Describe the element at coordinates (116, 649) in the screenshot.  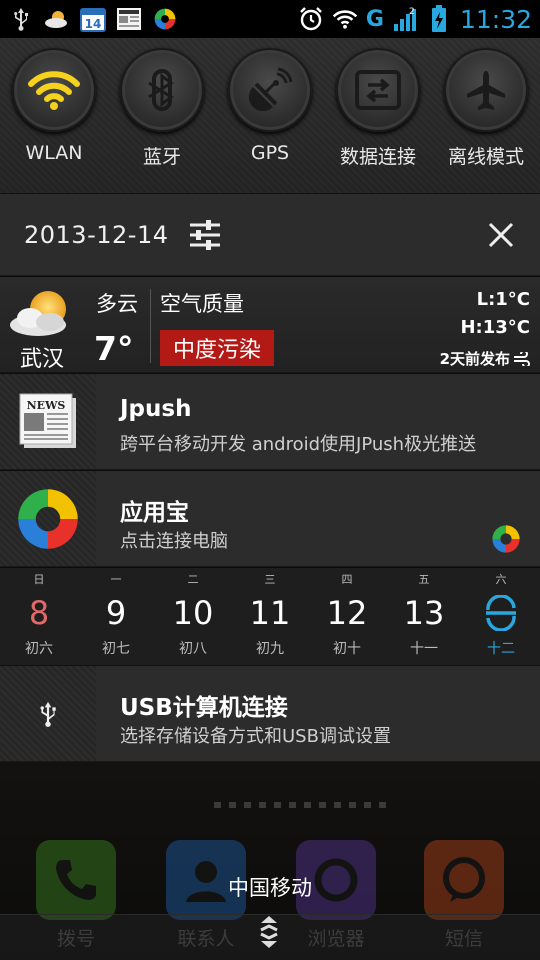
I see `calendar-lunar: 初七` at that location.